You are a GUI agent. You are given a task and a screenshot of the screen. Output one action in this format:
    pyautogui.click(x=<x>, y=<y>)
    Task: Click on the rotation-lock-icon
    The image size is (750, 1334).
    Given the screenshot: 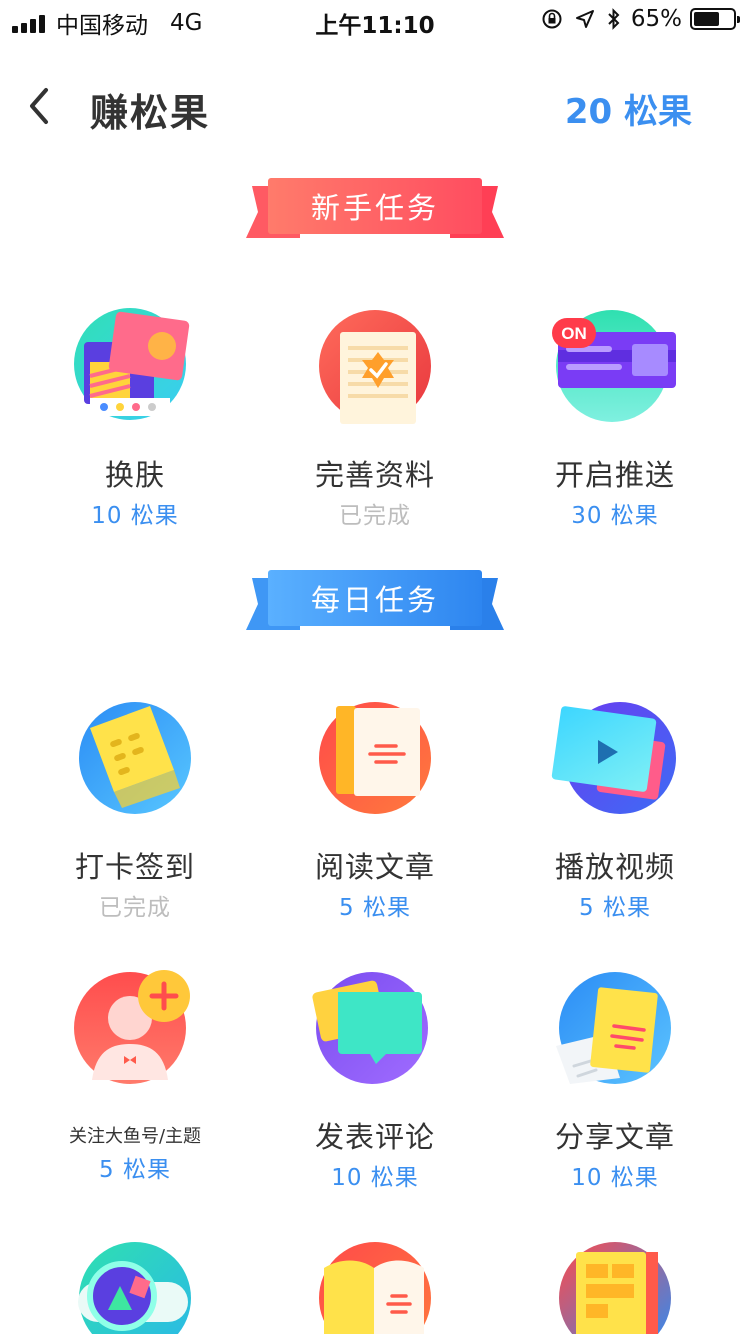 What is the action you would take?
    pyautogui.click(x=552, y=19)
    